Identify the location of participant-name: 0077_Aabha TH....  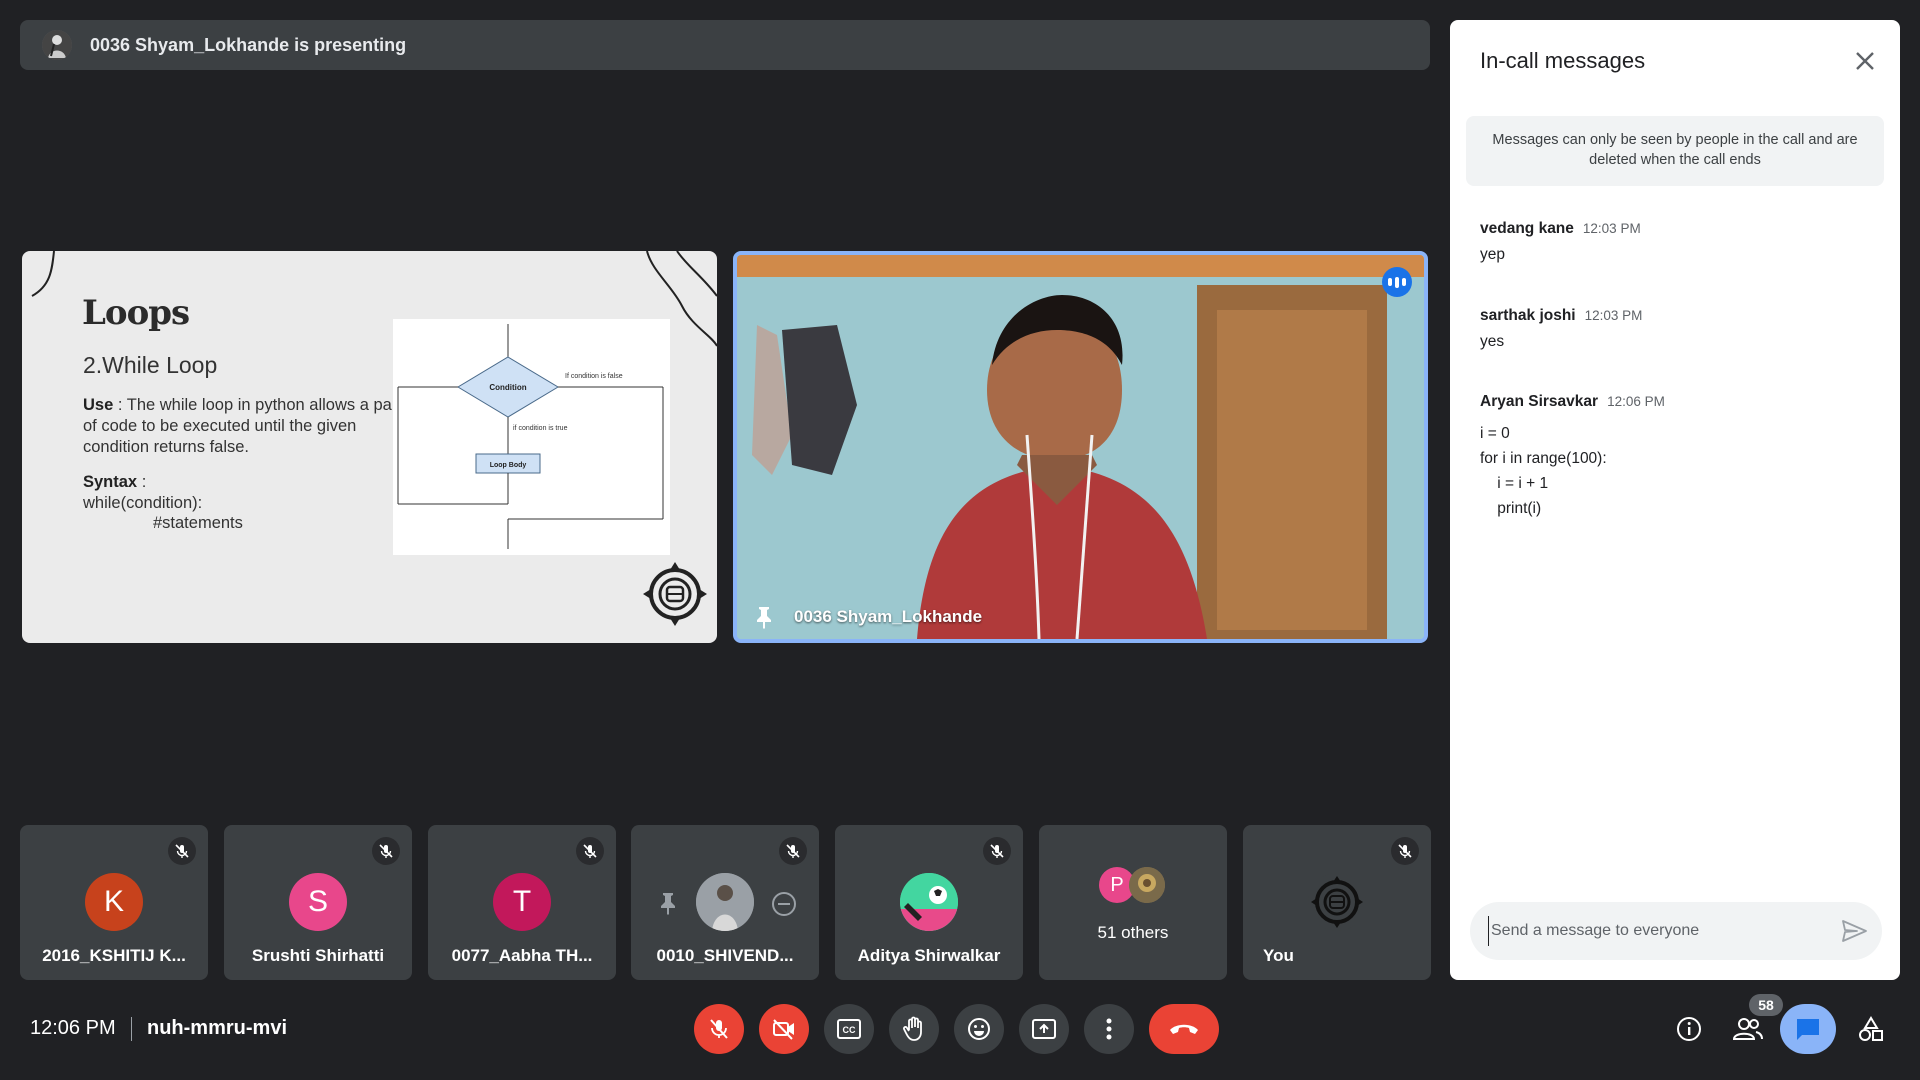
(522, 955).